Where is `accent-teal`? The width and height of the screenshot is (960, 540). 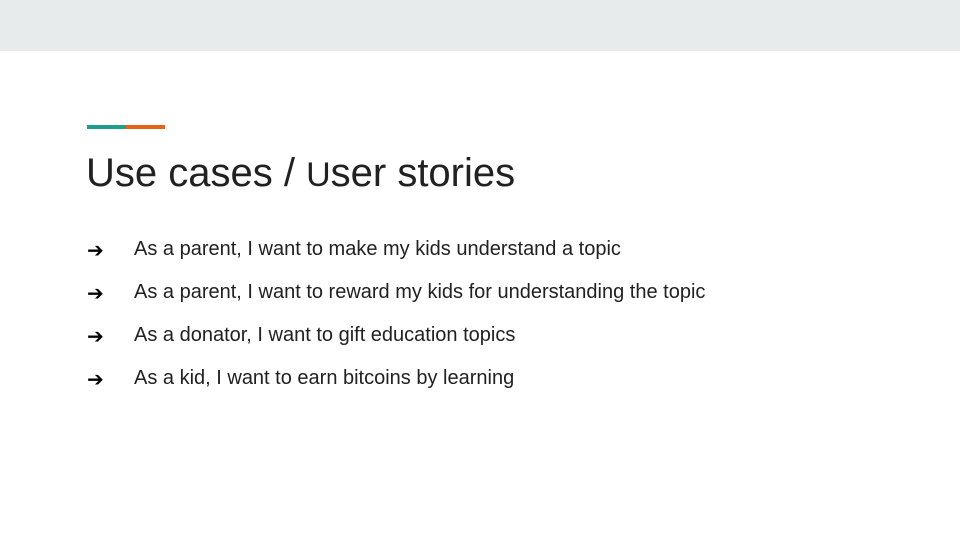
accent-teal is located at coordinates (106, 127).